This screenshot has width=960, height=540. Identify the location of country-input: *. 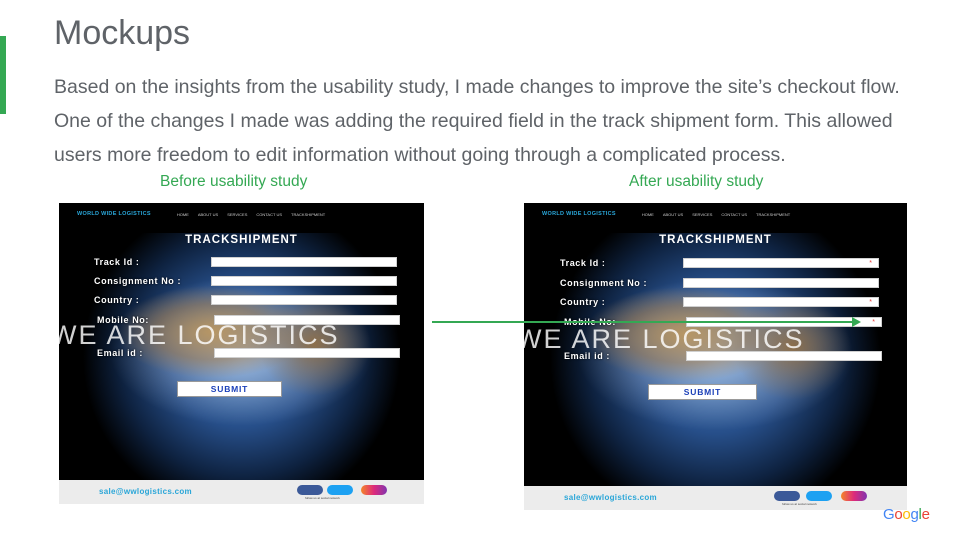
(781, 302).